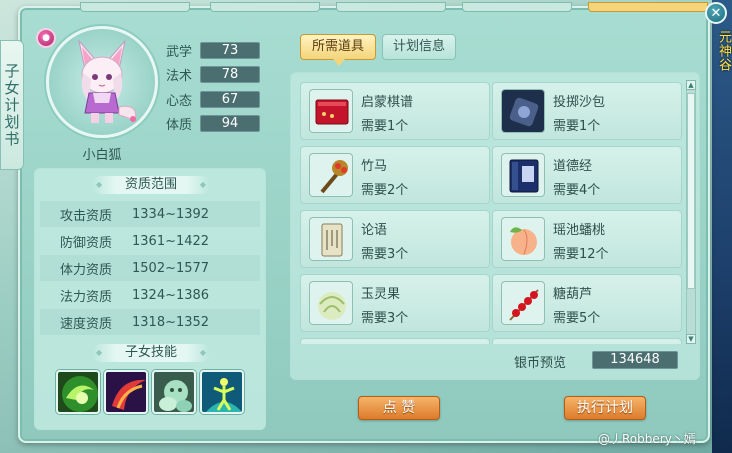 This screenshot has height=453, width=732. Describe the element at coordinates (230, 50) in the screenshot. I see `stat-value: 73` at that location.